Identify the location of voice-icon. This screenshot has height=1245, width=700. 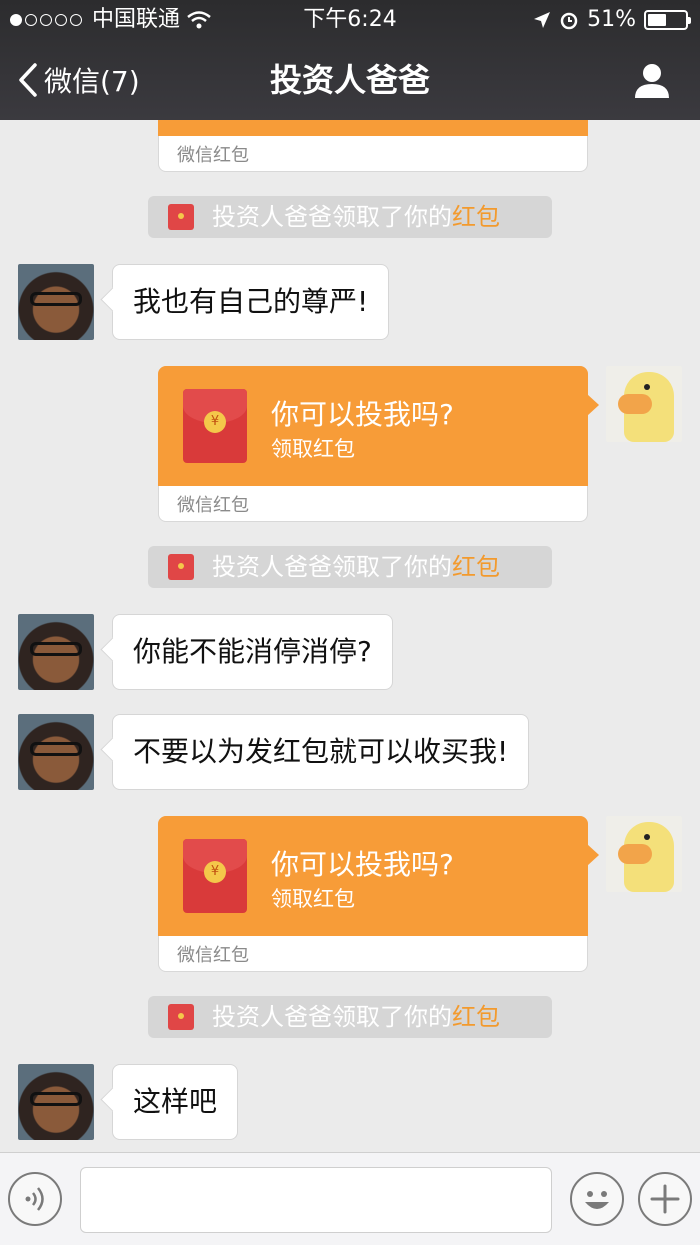
(34, 1199).